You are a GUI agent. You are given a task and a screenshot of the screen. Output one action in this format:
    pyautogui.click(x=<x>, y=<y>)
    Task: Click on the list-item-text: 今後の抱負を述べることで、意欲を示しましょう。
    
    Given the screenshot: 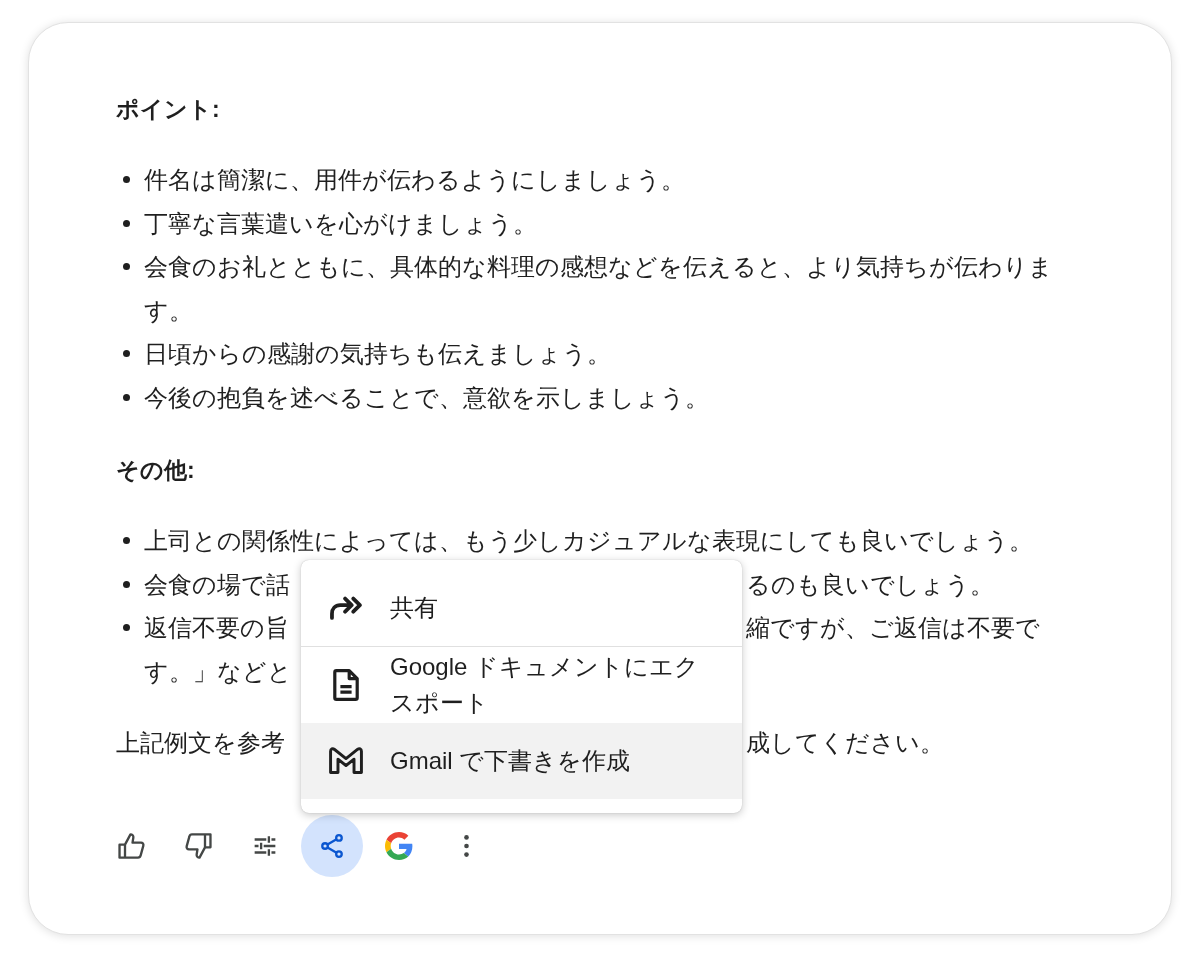 What is the action you would take?
    pyautogui.click(x=426, y=397)
    